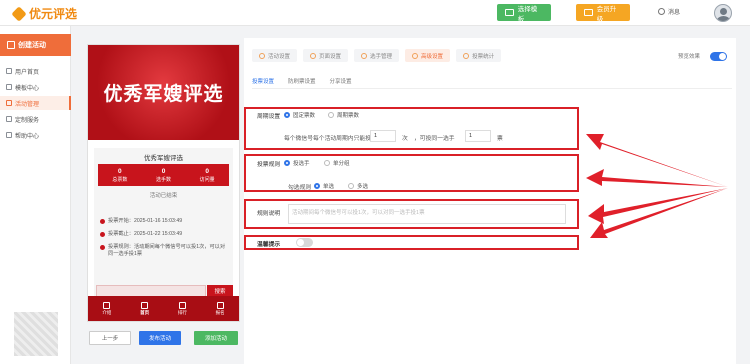 Image resolution: width=750 pixels, height=364 pixels. Describe the element at coordinates (483, 56) in the screenshot. I see `step-label: 投票统计` at that location.